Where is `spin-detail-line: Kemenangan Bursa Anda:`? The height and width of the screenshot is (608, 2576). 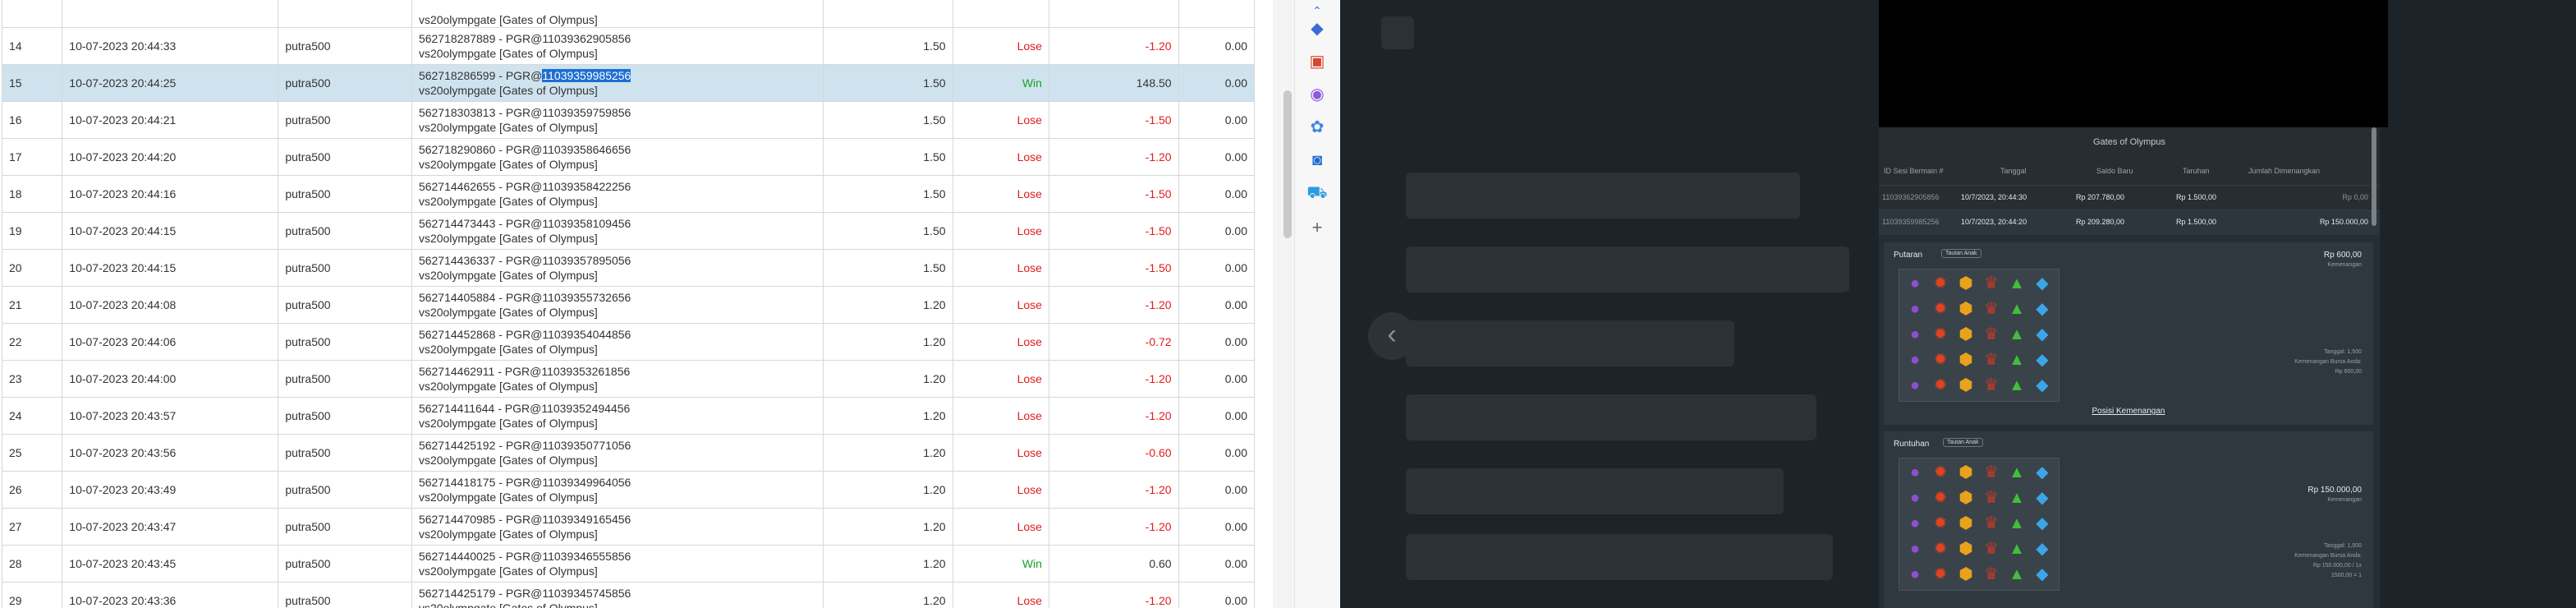
spin-detail-line: Kemenangan Bursa Anda: is located at coordinates (2328, 362).